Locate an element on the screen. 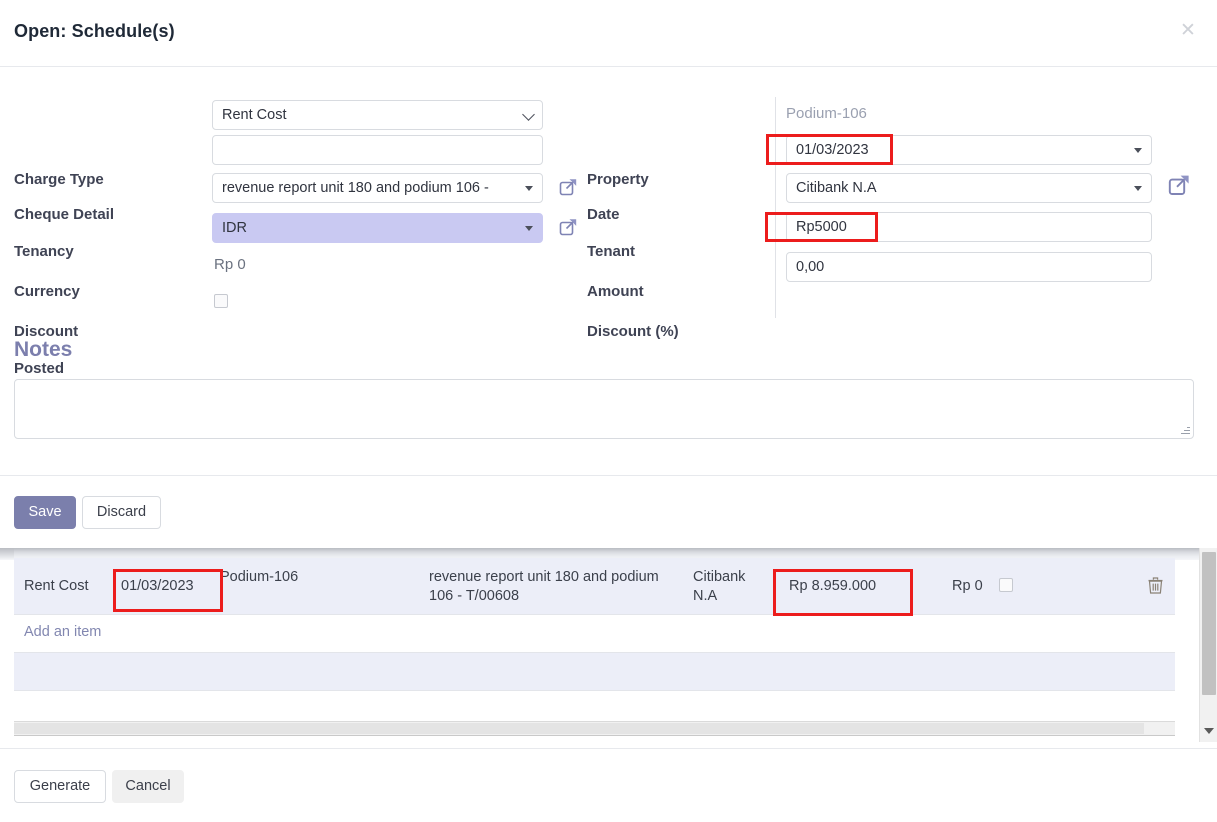  discard-button: Discard is located at coordinates (121, 512).